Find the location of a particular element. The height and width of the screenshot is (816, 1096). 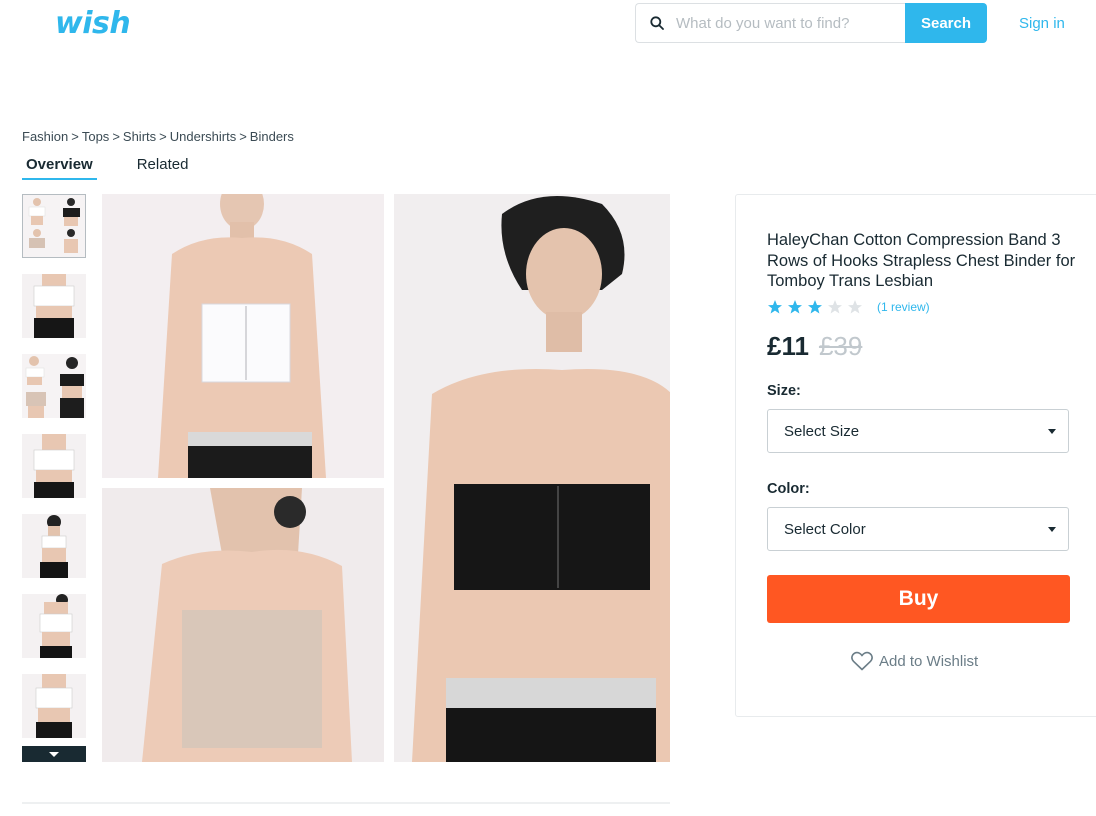

product-tabs: Overview Related is located at coordinates (105, 168).